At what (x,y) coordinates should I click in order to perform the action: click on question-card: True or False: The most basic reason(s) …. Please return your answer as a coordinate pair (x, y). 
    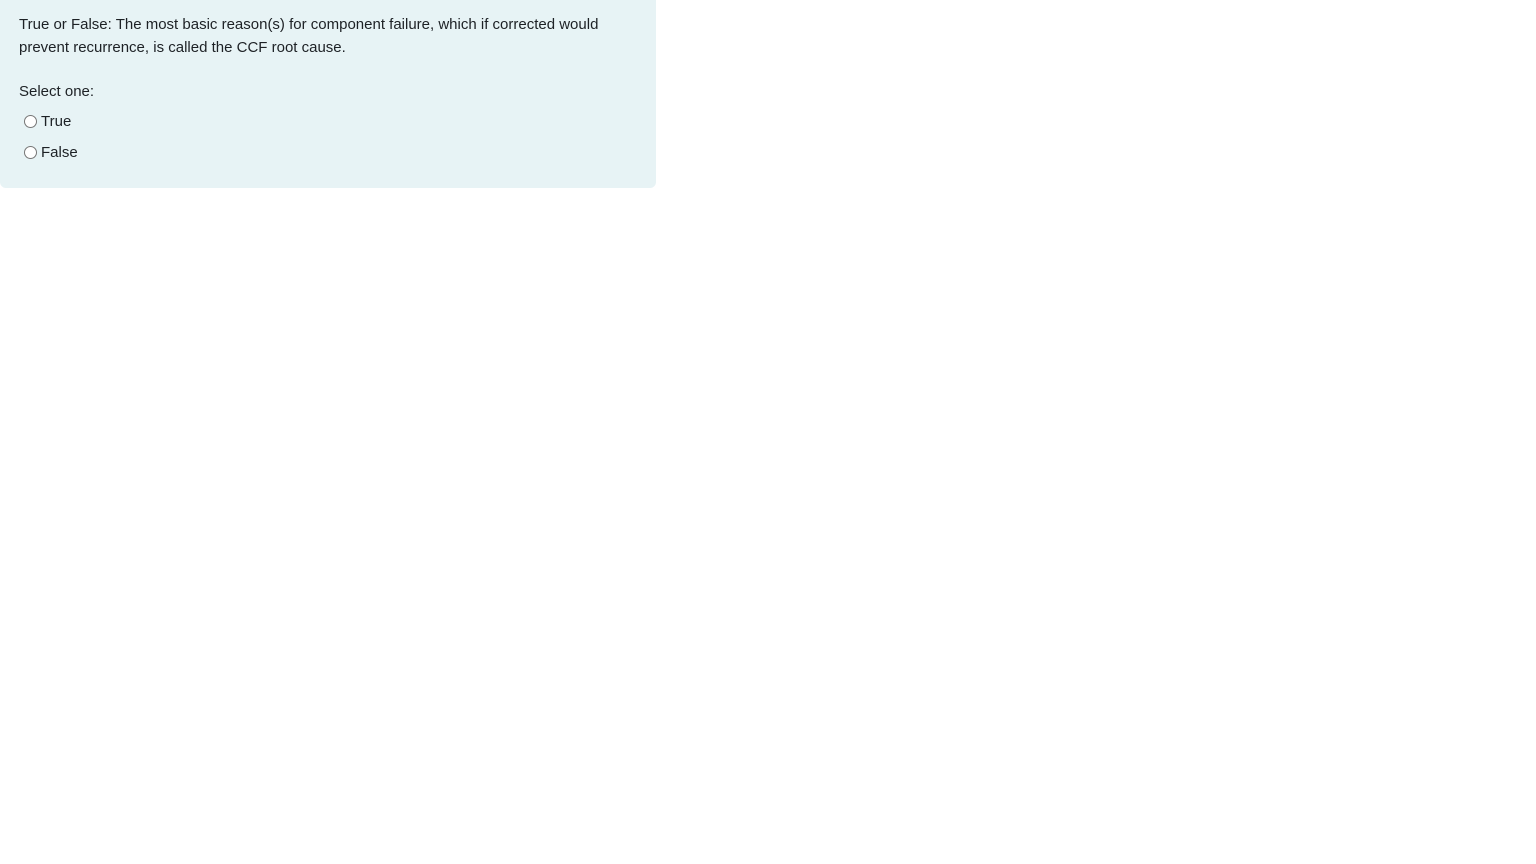
    Looking at the image, I should click on (328, 94).